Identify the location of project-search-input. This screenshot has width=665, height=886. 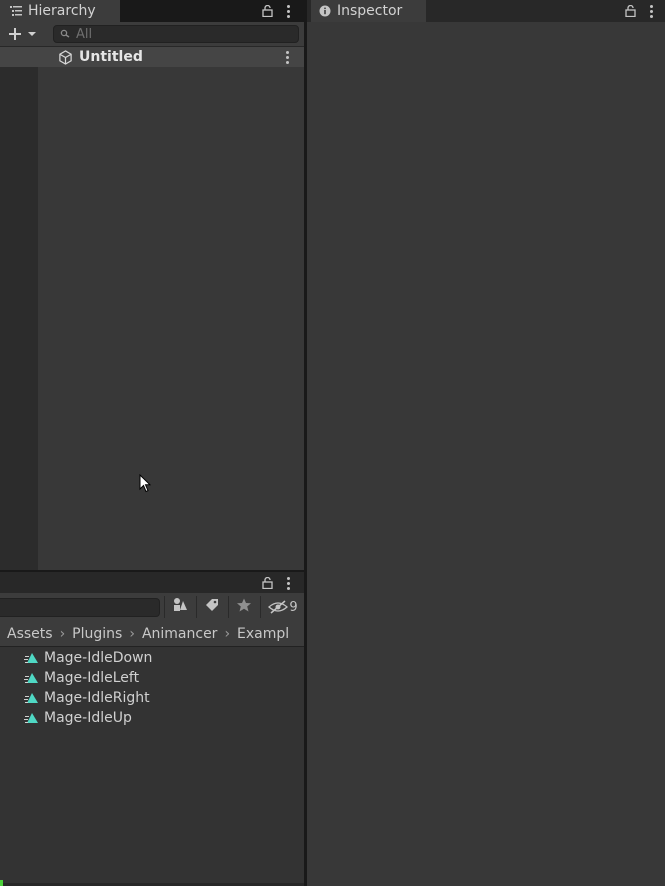
(80, 607).